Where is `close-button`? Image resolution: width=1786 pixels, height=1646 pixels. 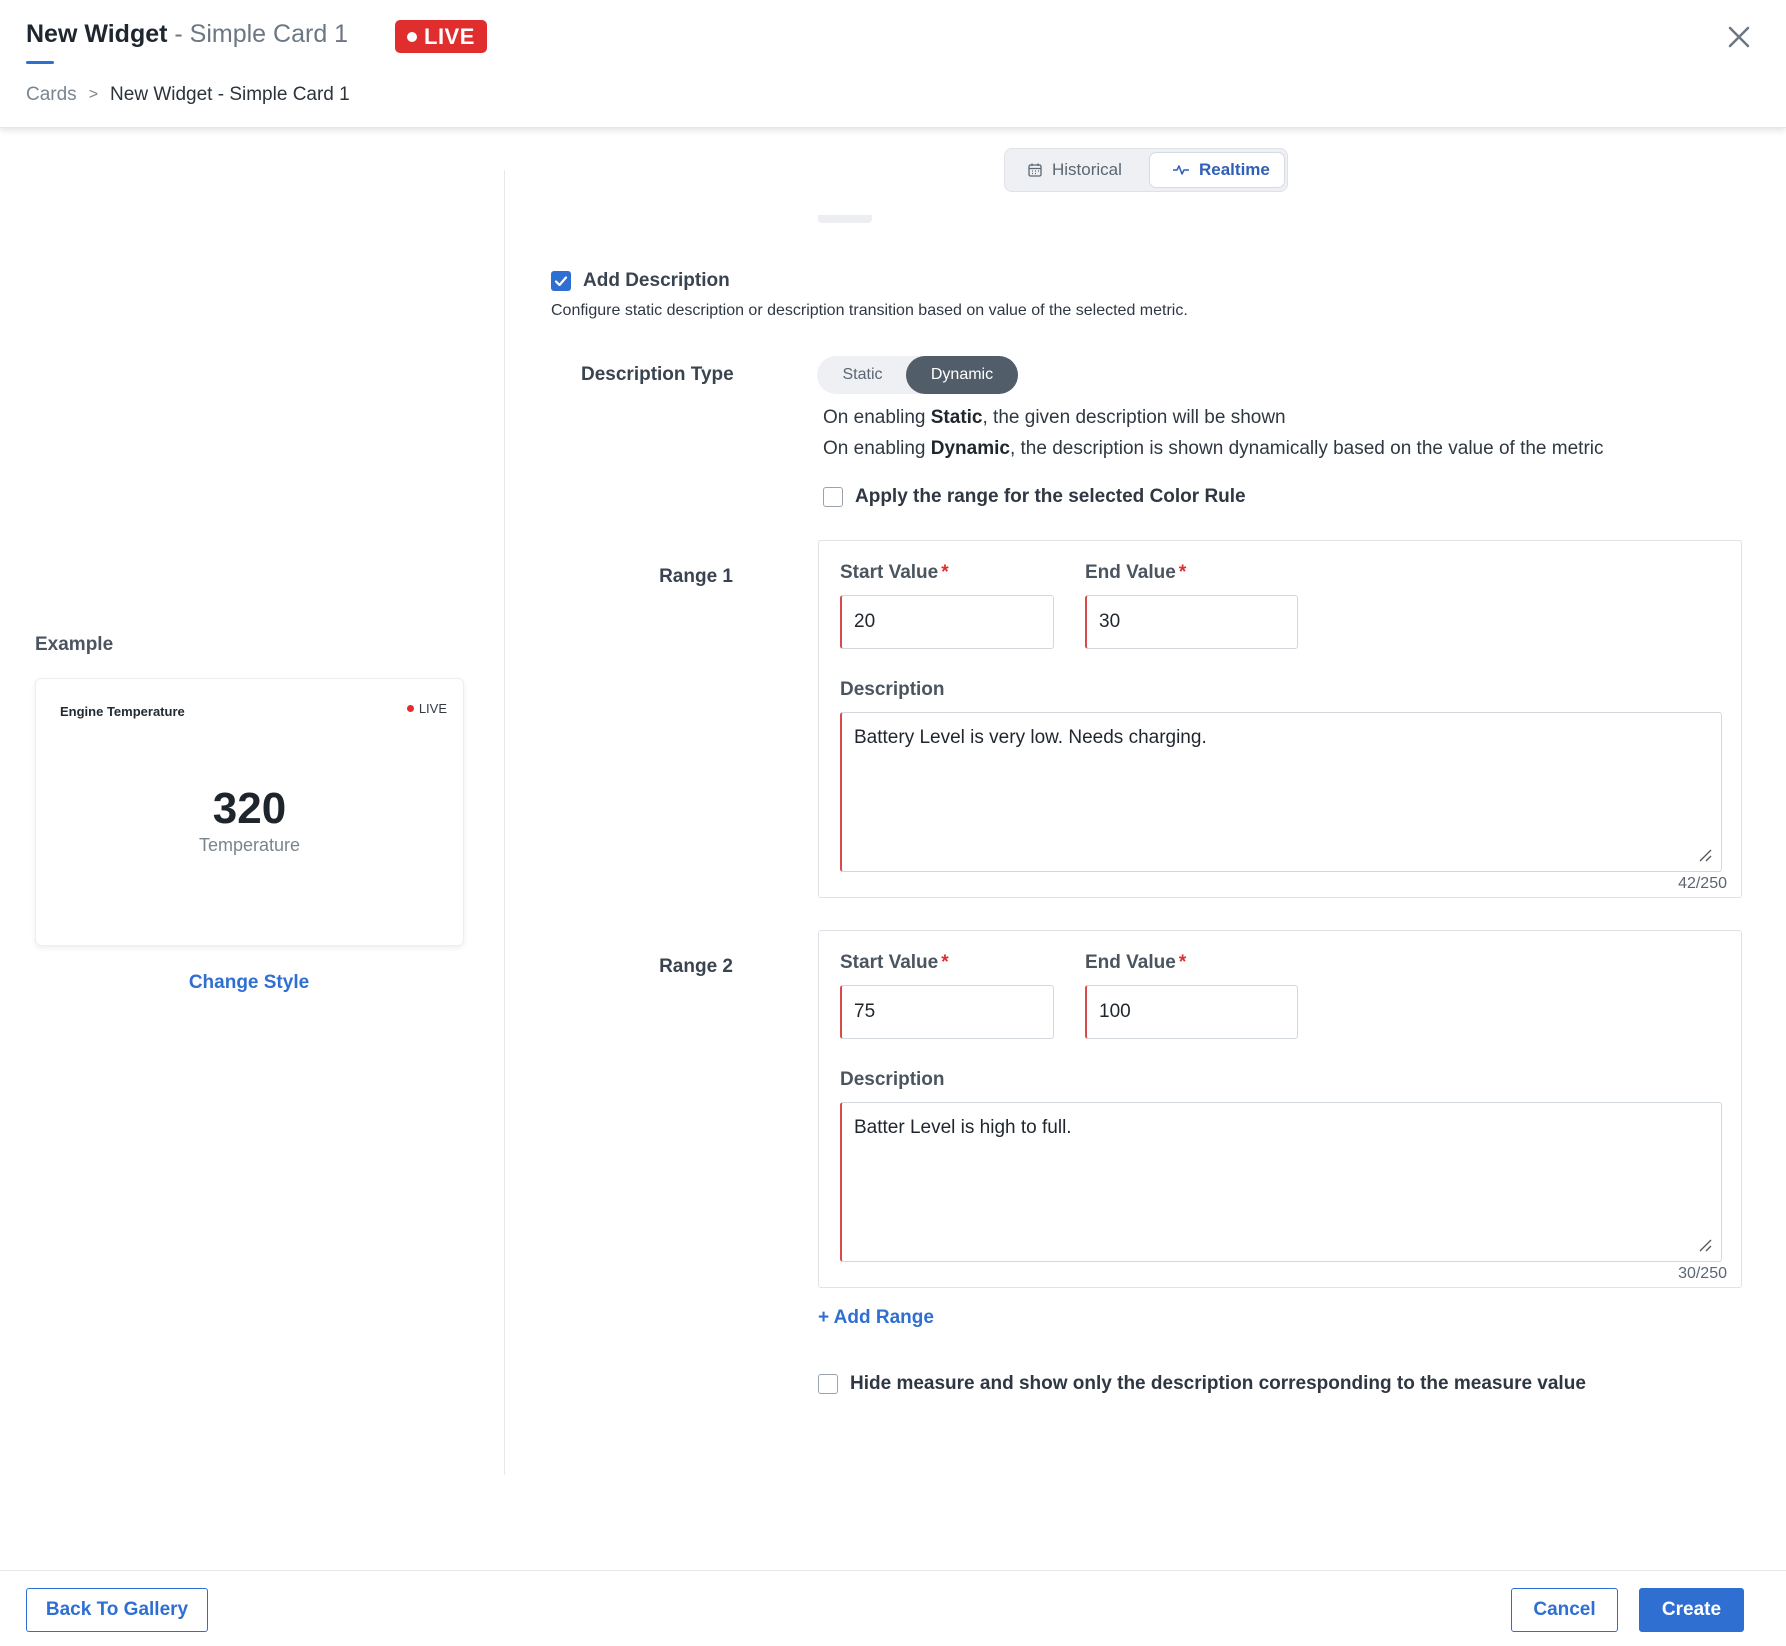
close-button is located at coordinates (1739, 37).